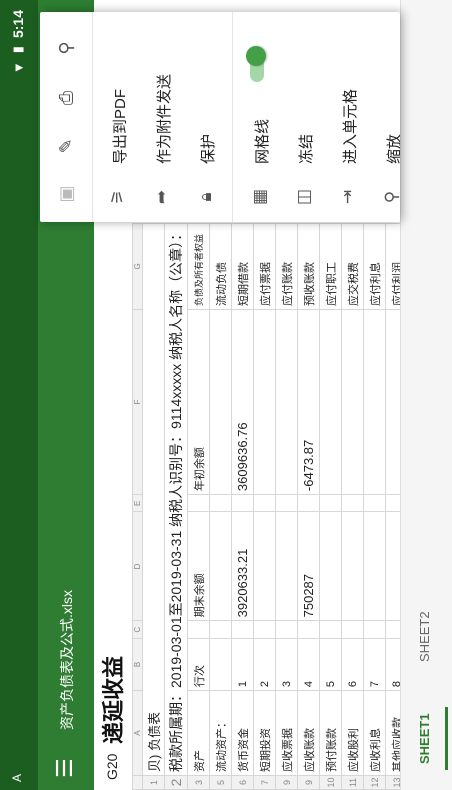  What do you see at coordinates (242, 566) in the screenshot?
I see `cell: 3920633.21` at bounding box center [242, 566].